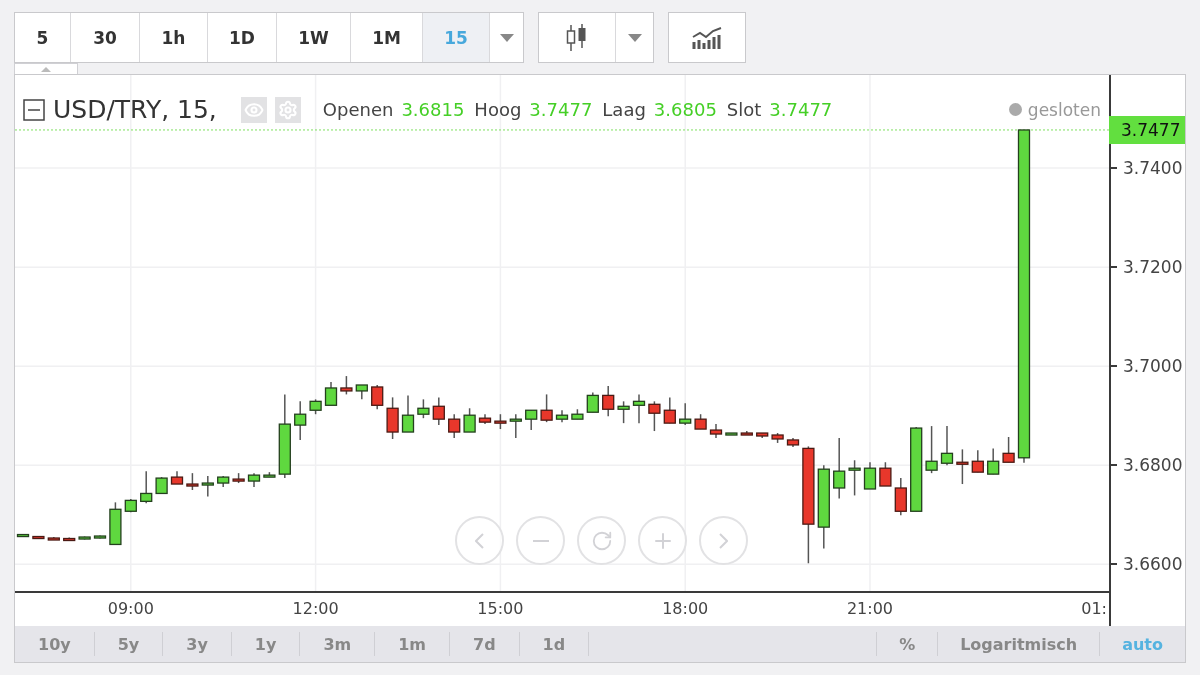 This screenshot has width=1200, height=675. What do you see at coordinates (1153, 564) in the screenshot?
I see `price-label: 3.6600` at bounding box center [1153, 564].